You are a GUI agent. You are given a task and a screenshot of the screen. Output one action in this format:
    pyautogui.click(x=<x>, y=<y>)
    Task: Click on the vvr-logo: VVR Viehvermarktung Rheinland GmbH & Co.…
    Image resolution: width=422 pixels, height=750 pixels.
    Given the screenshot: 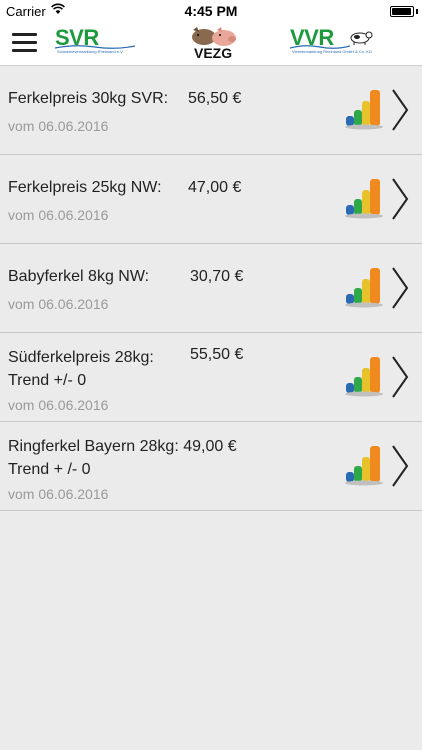 What is the action you would take?
    pyautogui.click(x=335, y=42)
    